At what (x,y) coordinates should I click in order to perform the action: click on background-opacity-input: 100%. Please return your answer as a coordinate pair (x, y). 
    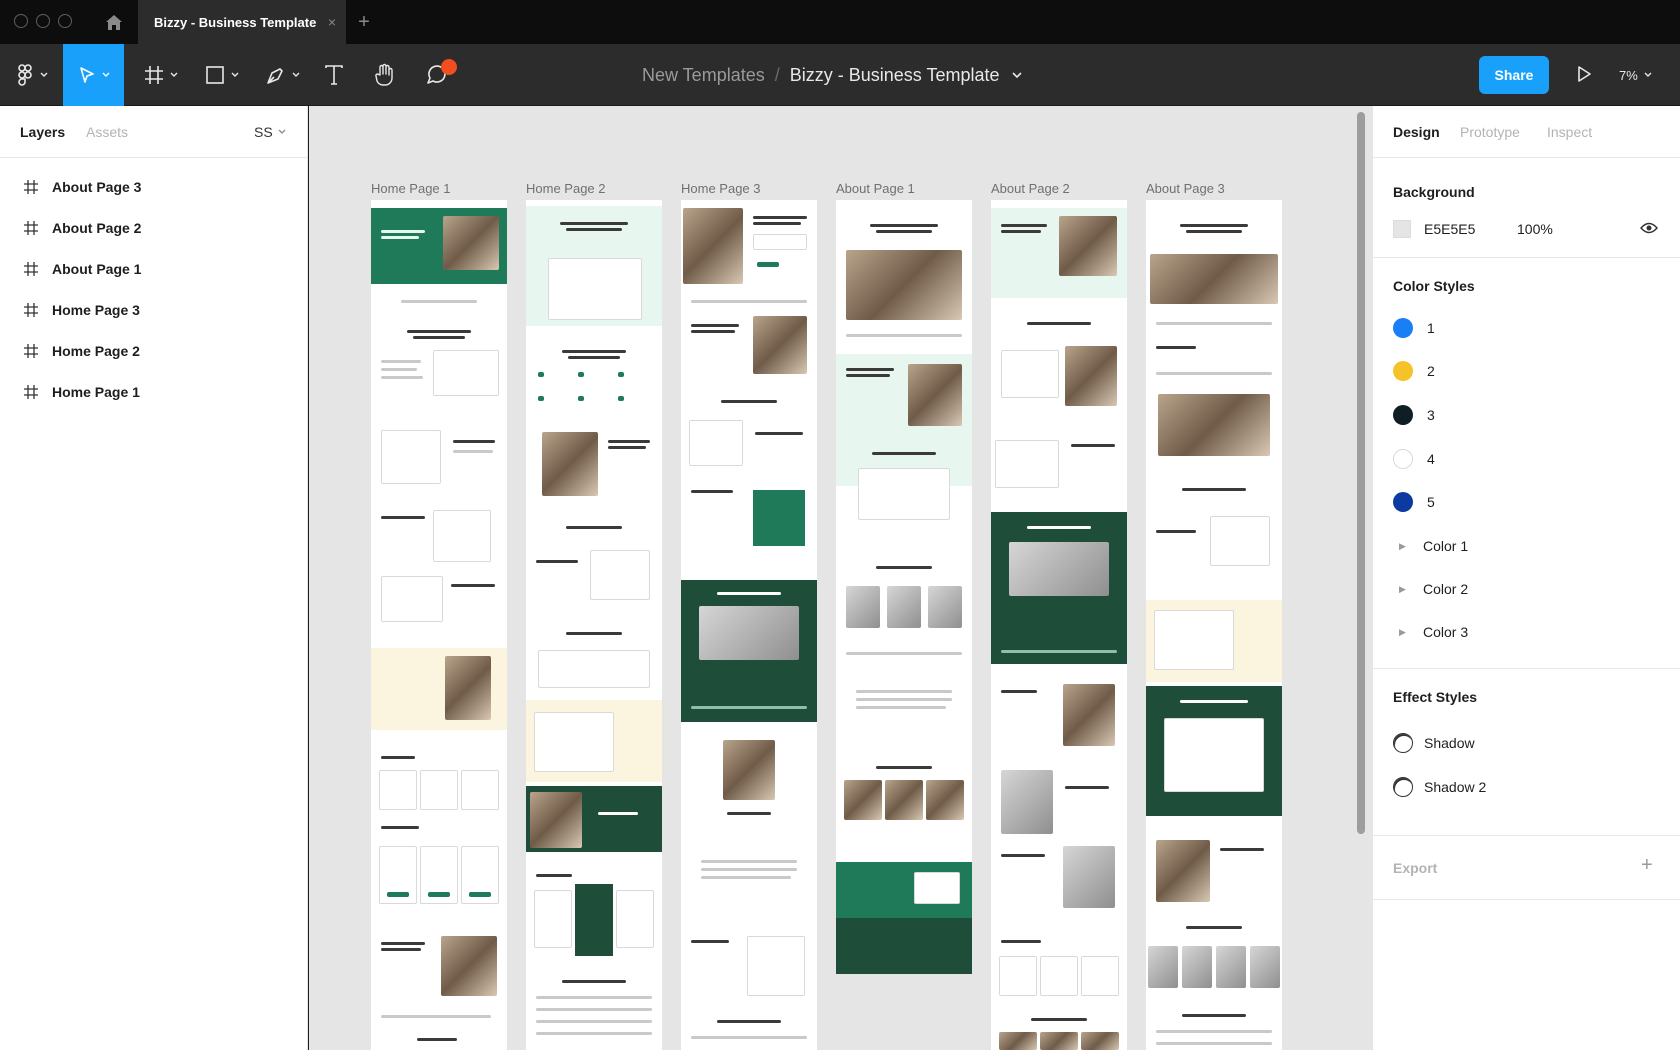
    Looking at the image, I should click on (1535, 229).